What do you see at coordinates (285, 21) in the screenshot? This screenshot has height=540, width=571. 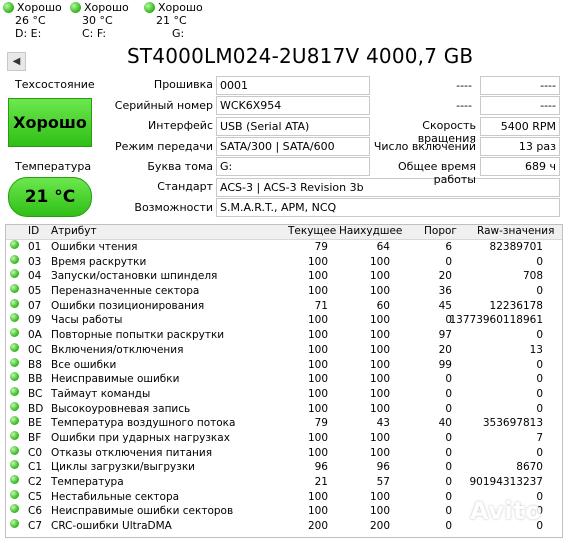 I see `disk-bar: Хорошо 26 °C D: E: Хорошо 30 °C C: F` at bounding box center [285, 21].